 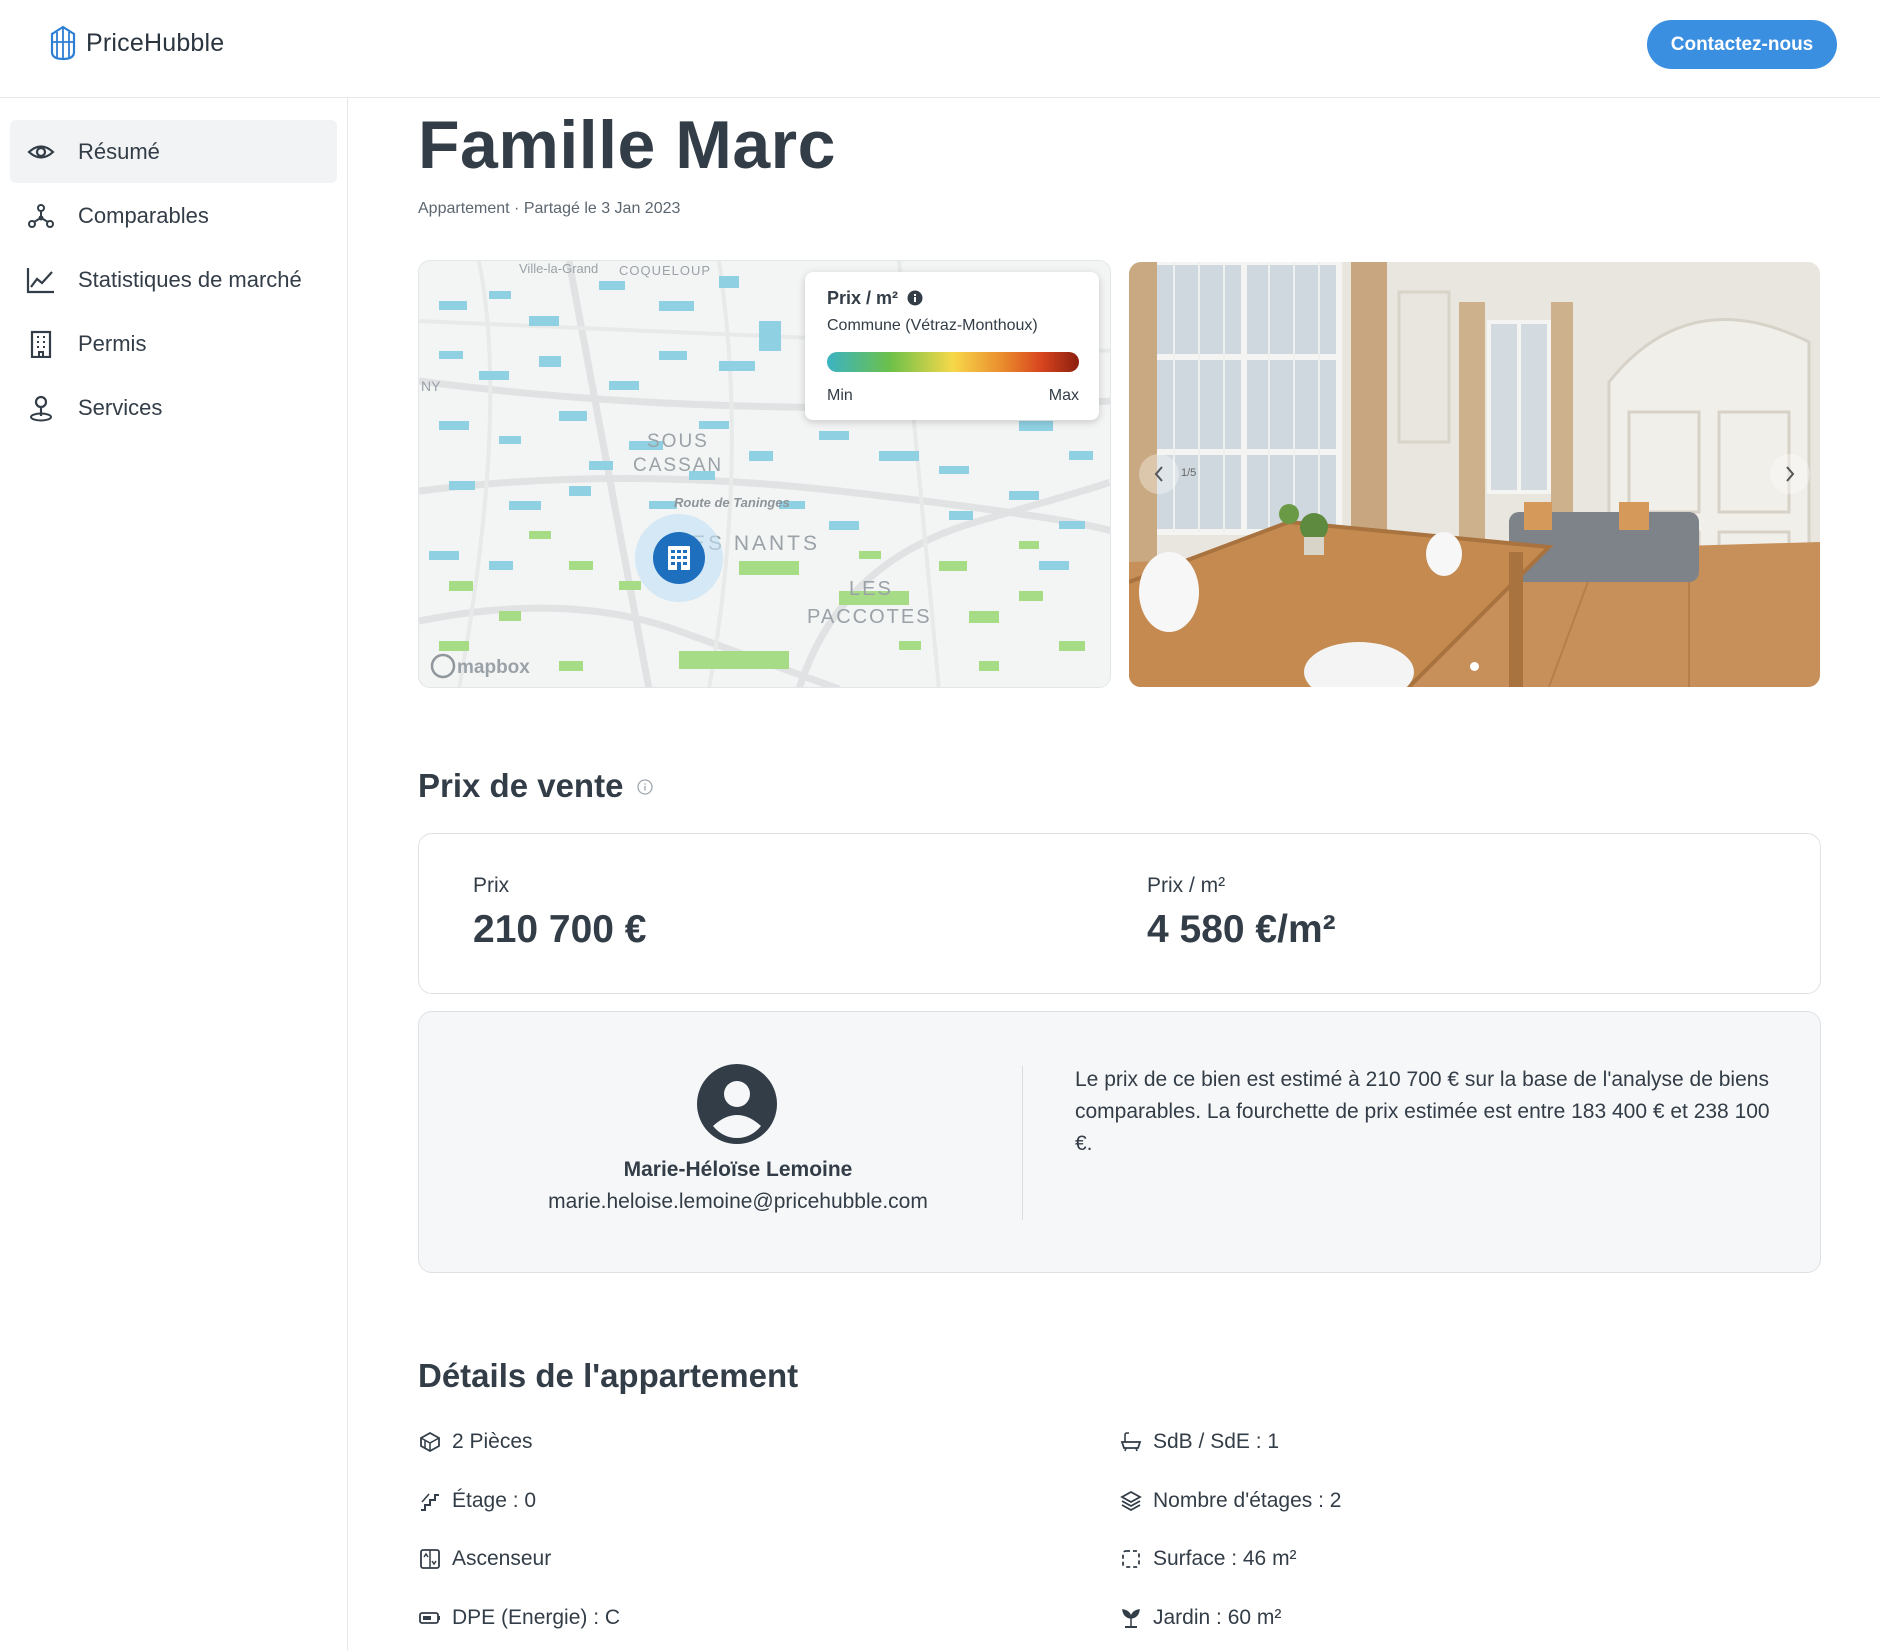 What do you see at coordinates (493, 667) in the screenshot?
I see `mapbox-attribution: mapbox` at bounding box center [493, 667].